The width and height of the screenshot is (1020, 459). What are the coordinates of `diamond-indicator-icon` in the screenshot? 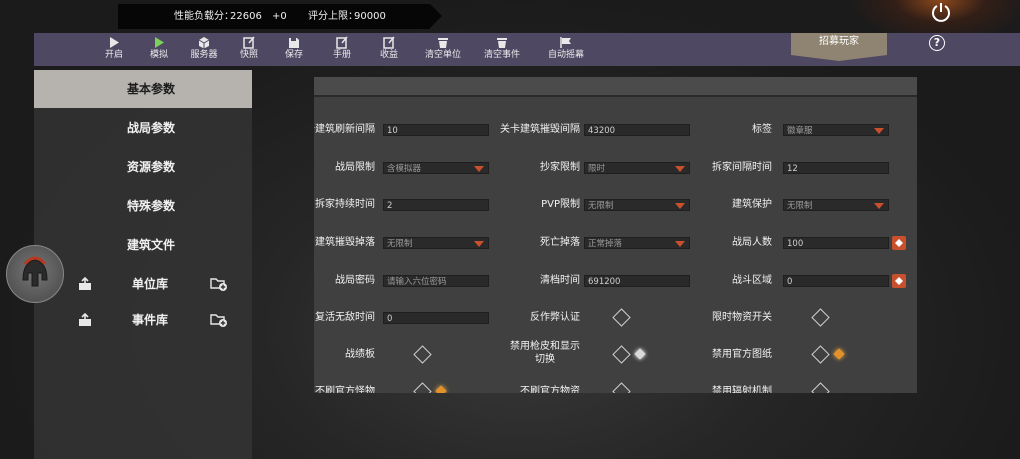 It's located at (839, 354).